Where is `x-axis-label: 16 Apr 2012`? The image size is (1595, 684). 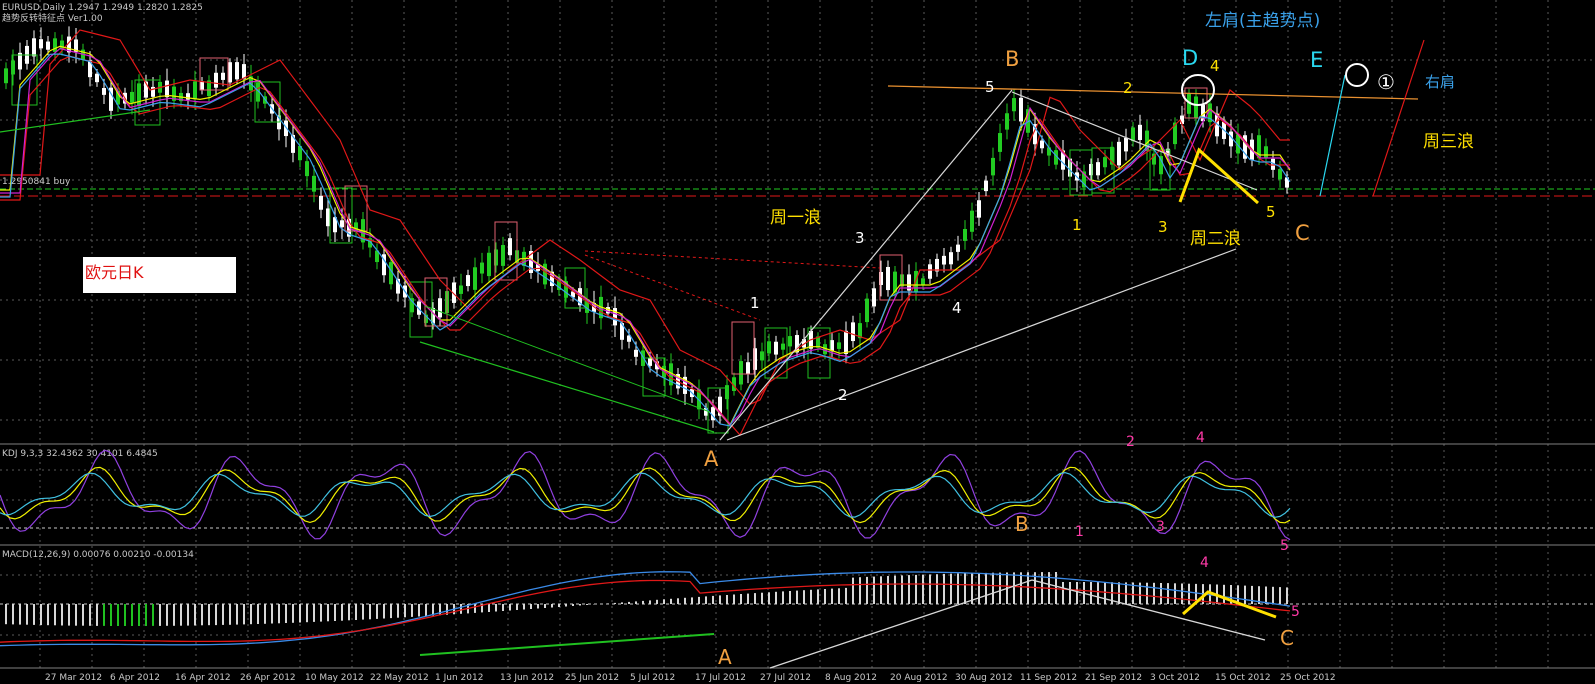 x-axis-label: 16 Apr 2012 is located at coordinates (203, 678).